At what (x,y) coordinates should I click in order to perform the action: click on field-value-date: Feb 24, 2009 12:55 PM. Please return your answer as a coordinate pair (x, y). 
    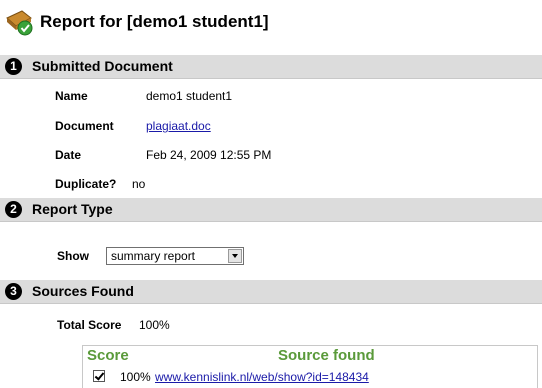
    Looking at the image, I should click on (209, 155).